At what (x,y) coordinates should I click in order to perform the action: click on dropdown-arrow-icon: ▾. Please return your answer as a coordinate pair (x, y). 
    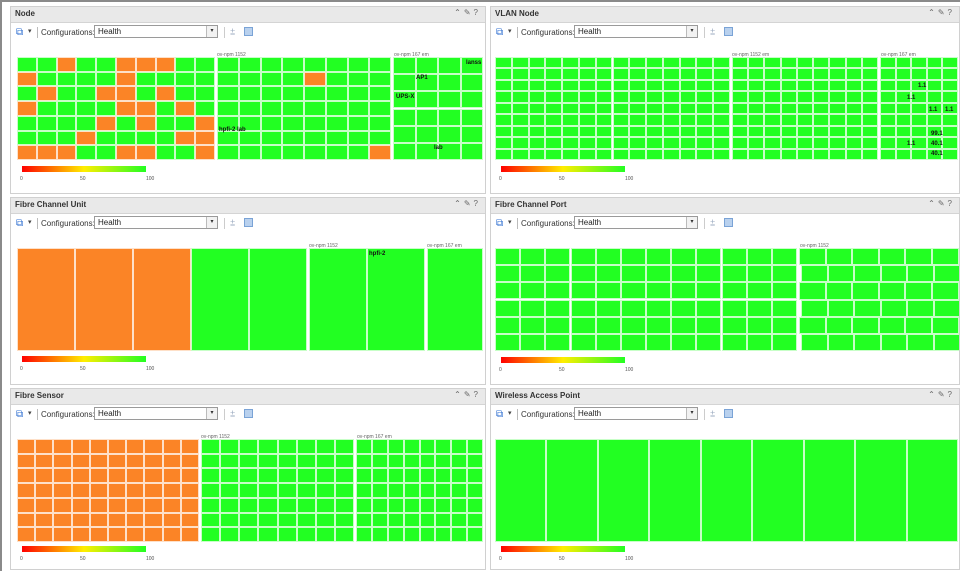
    Looking at the image, I should click on (691, 31).